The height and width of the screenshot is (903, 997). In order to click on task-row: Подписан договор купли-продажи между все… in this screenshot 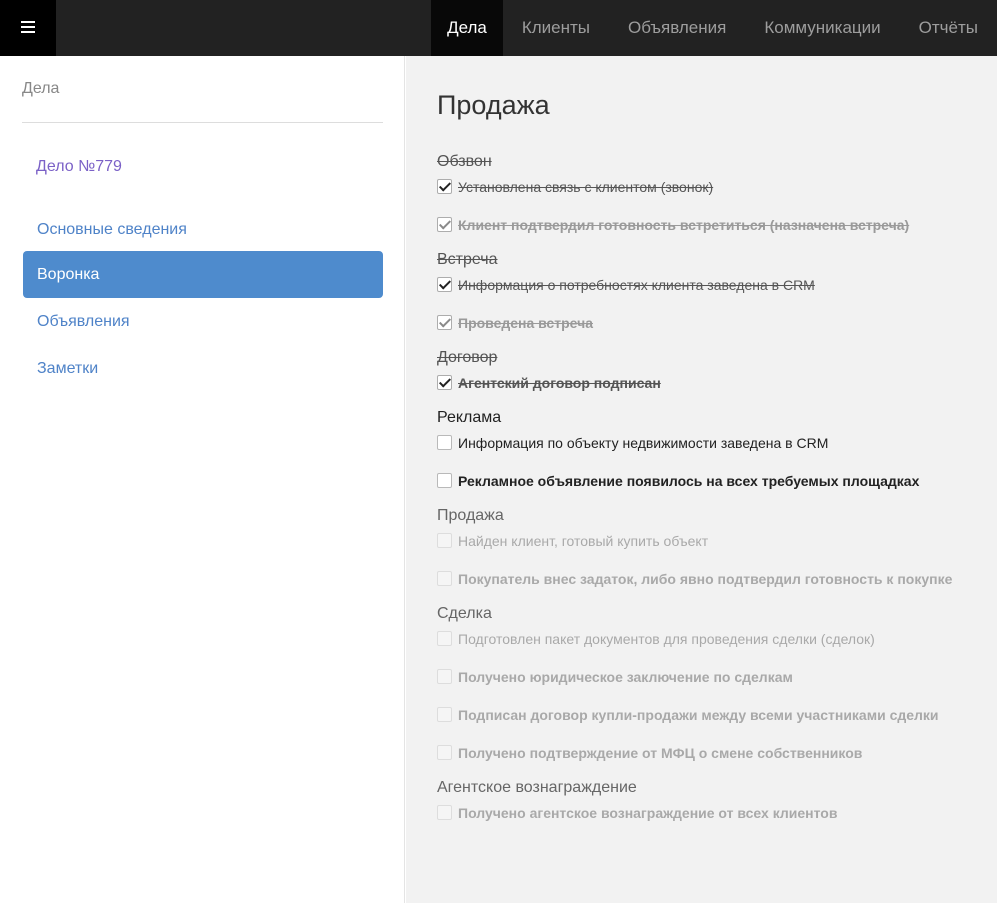, I will do `click(714, 724)`.